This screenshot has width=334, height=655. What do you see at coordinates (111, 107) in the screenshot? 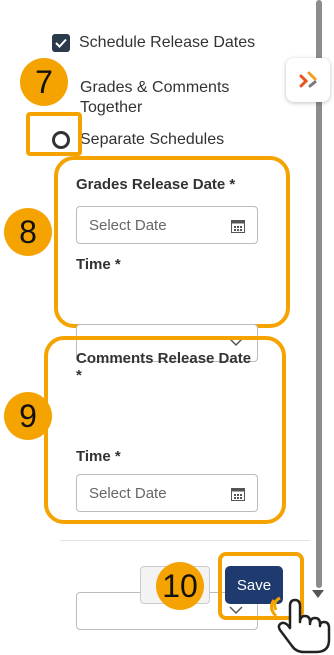
I see `together-label-line2: Together` at bounding box center [111, 107].